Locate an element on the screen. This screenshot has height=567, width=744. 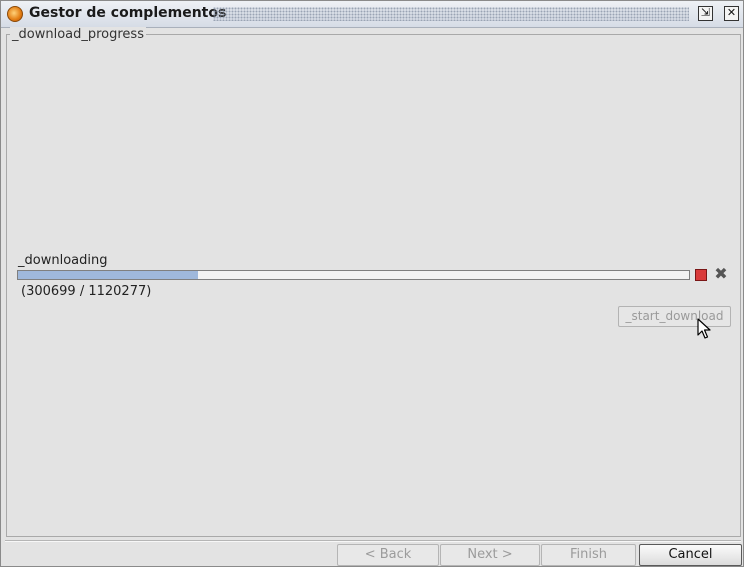
title-bar: Gestor de complementos ⇲ ✕ is located at coordinates (372, 14).